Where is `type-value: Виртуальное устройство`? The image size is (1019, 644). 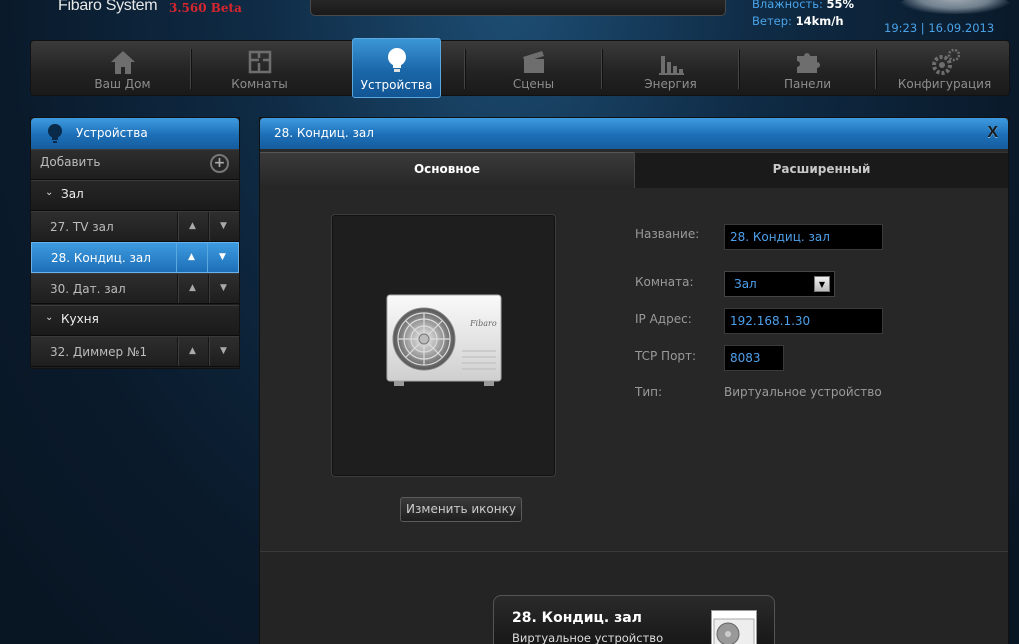 type-value: Виртуальное устройство is located at coordinates (803, 392).